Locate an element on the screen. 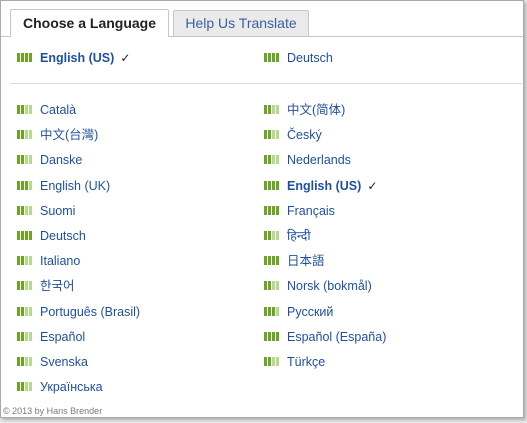 The height and width of the screenshot is (423, 527). language-label: Český is located at coordinates (304, 135).